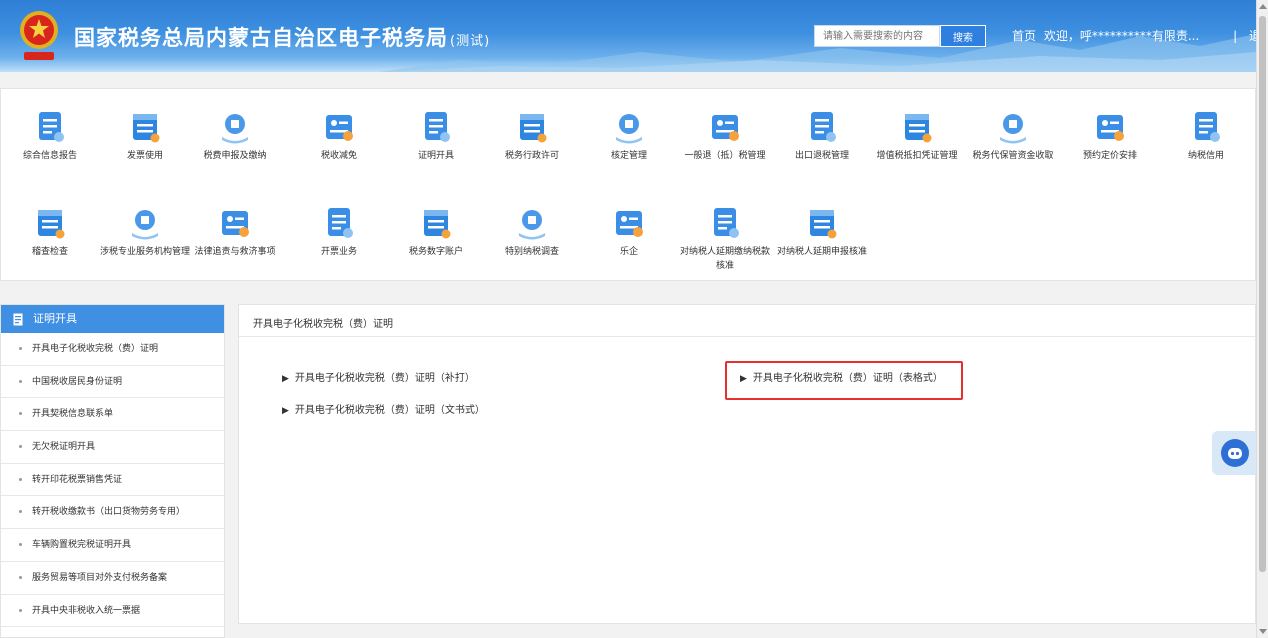 This screenshot has width=1268, height=638. Describe the element at coordinates (145, 225) in the screenshot. I see `agency-icon` at that location.